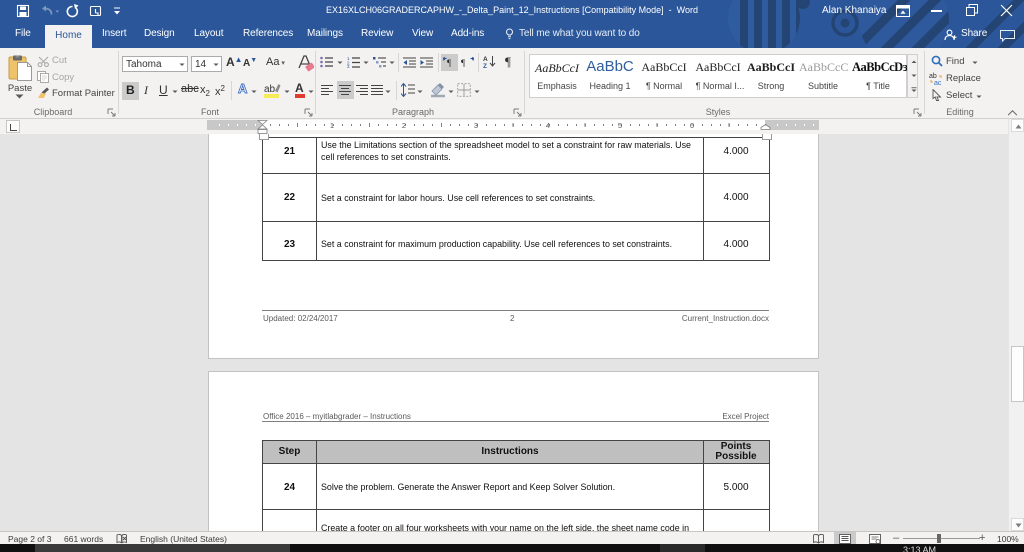 The width and height of the screenshot is (1024, 552). Describe the element at coordinates (348, 66) in the screenshot. I see `svg-text: 3` at that location.